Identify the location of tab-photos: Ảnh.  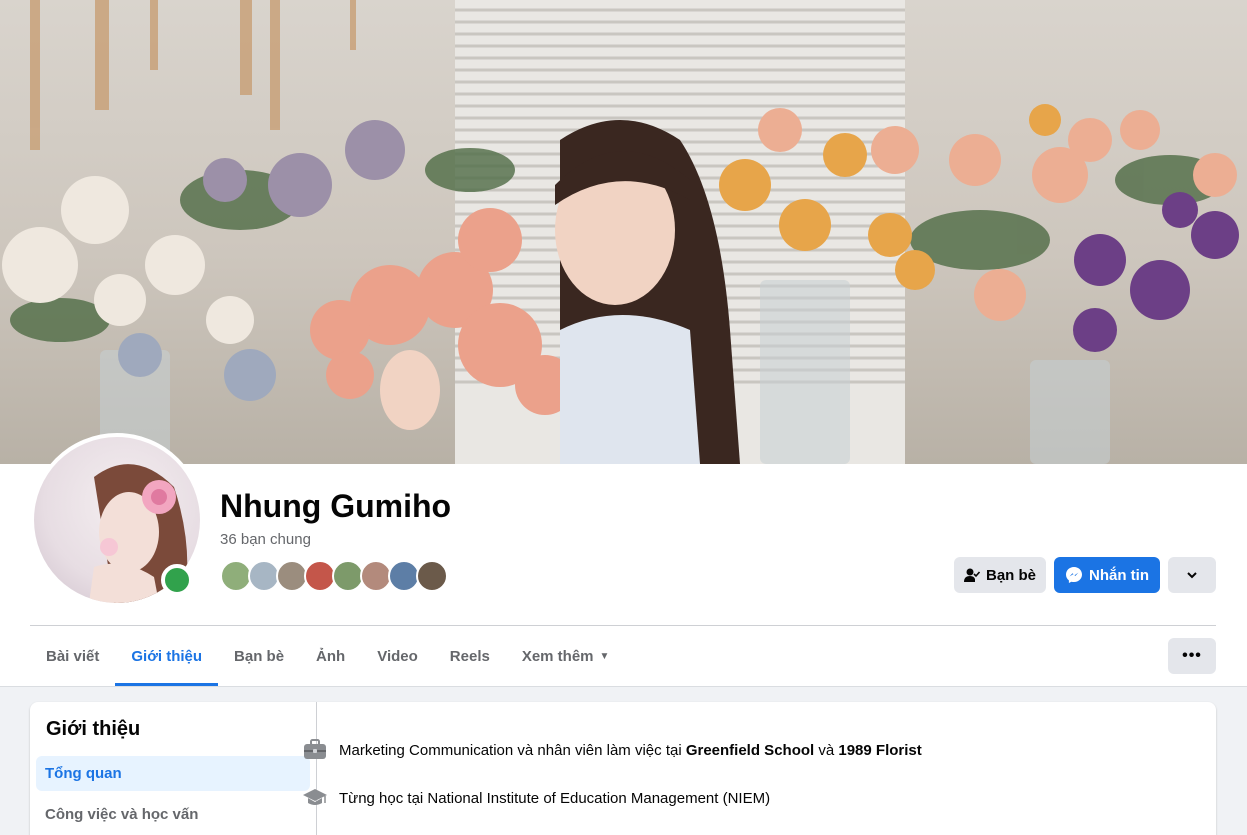
(330, 656).